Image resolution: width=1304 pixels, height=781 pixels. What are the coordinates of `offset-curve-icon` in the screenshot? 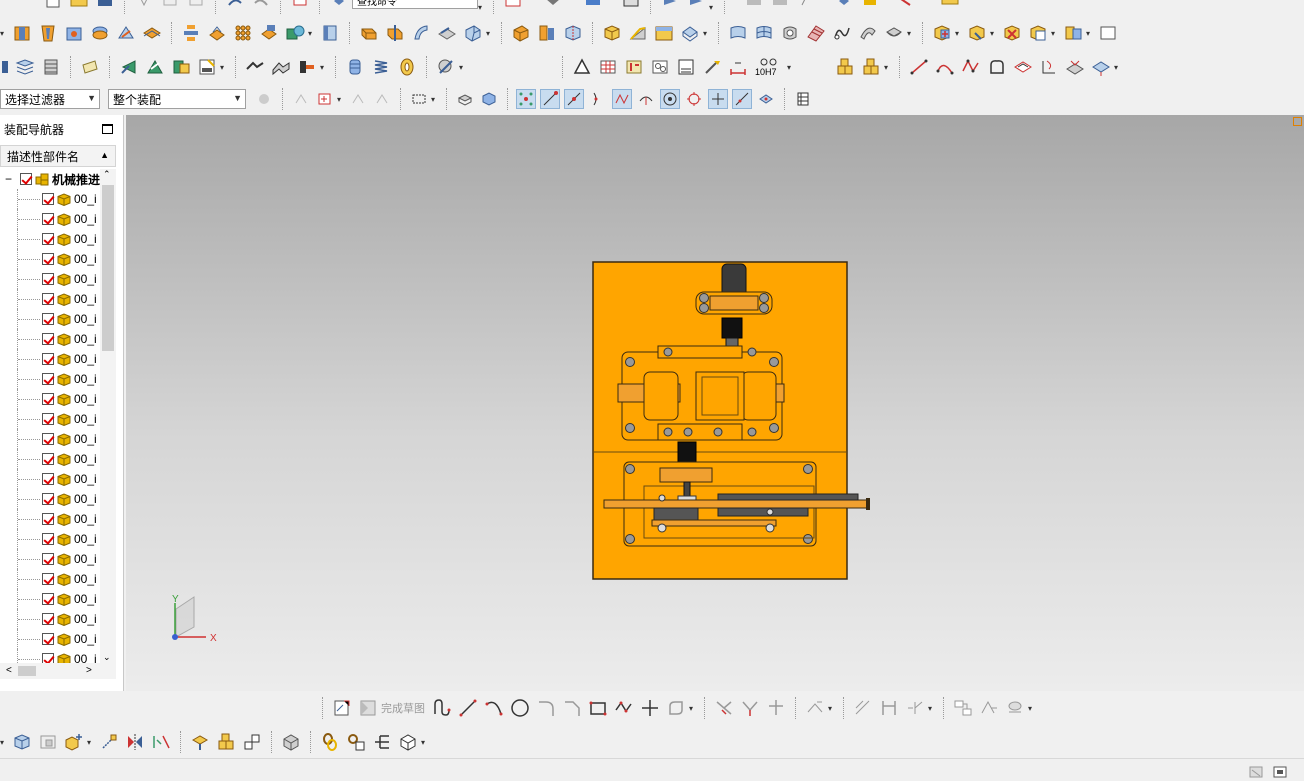 It's located at (1023, 67).